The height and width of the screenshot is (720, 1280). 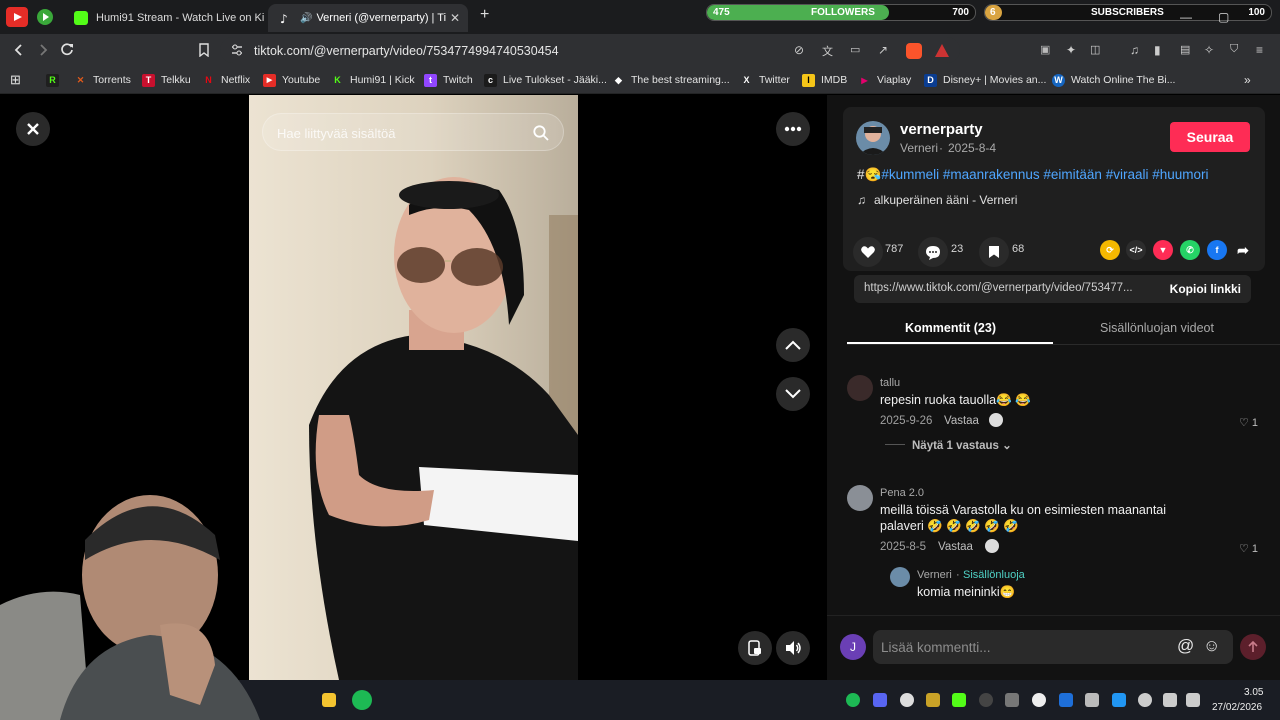 I want to click on media-pinned-tab, so click(x=45, y=17).